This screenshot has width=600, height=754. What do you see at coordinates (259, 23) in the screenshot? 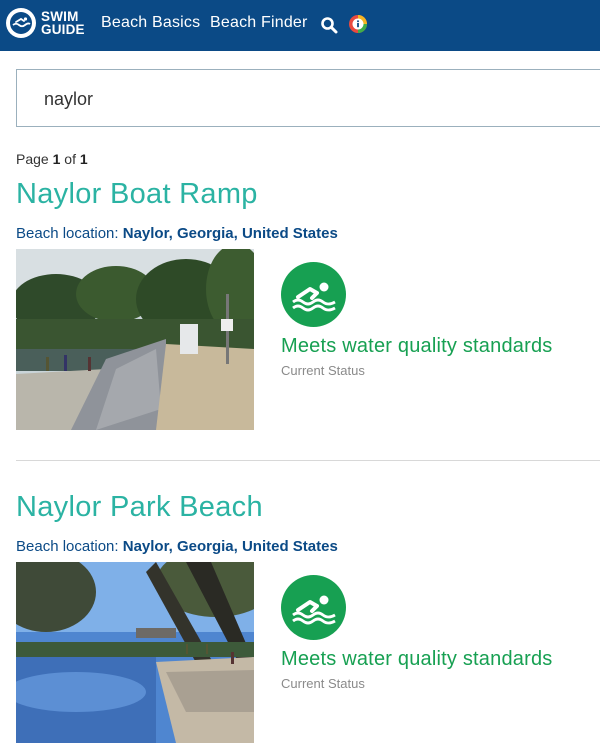
I see `nav-beach-finder: Beach Finder` at bounding box center [259, 23].